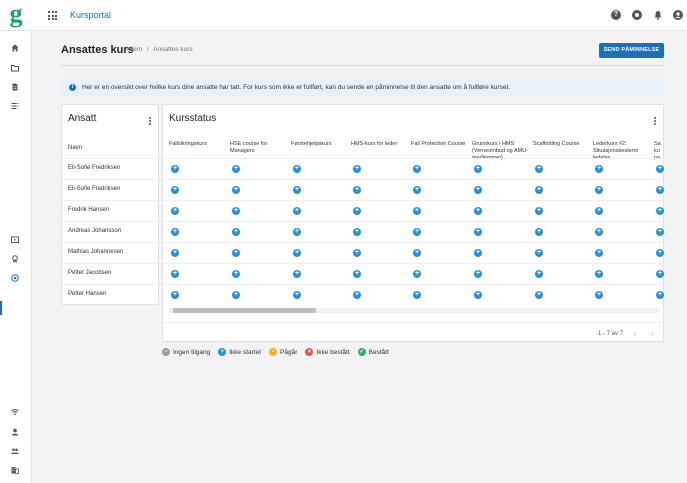 This screenshot has width=687, height=483. Describe the element at coordinates (652, 333) in the screenshot. I see `next-page-icon: ›` at that location.